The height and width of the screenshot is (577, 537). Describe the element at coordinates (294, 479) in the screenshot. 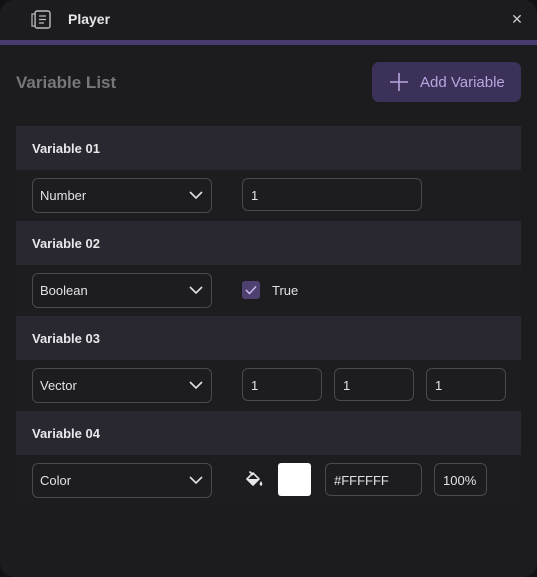

I see `color-swatch` at that location.